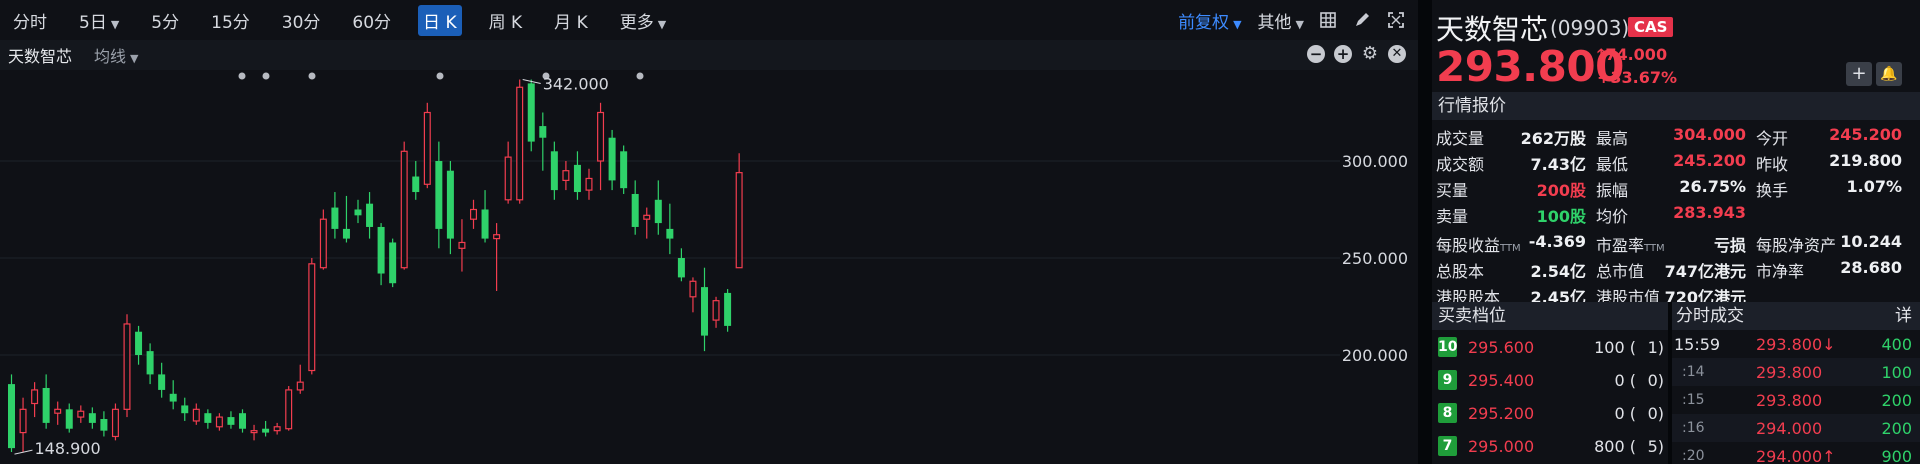  What do you see at coordinates (1709, 134) in the screenshot?
I see `quote-value: 304.000` at bounding box center [1709, 134].